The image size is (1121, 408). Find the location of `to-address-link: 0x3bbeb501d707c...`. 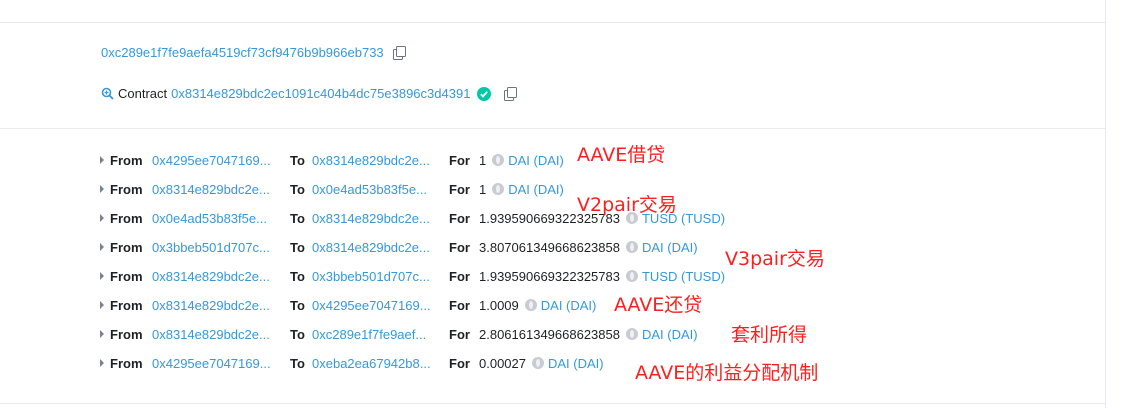

to-address-link: 0x3bbeb501d707c... is located at coordinates (380, 276).